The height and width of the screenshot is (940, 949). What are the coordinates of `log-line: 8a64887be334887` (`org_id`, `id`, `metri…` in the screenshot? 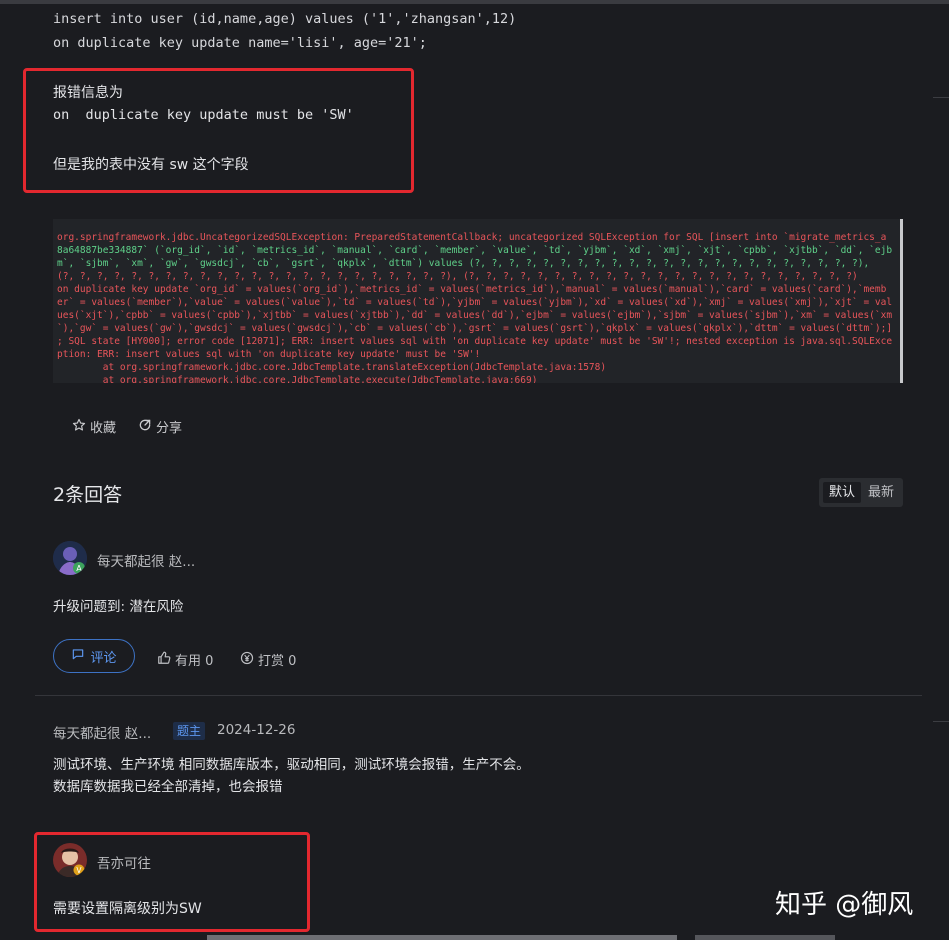 It's located at (475, 250).